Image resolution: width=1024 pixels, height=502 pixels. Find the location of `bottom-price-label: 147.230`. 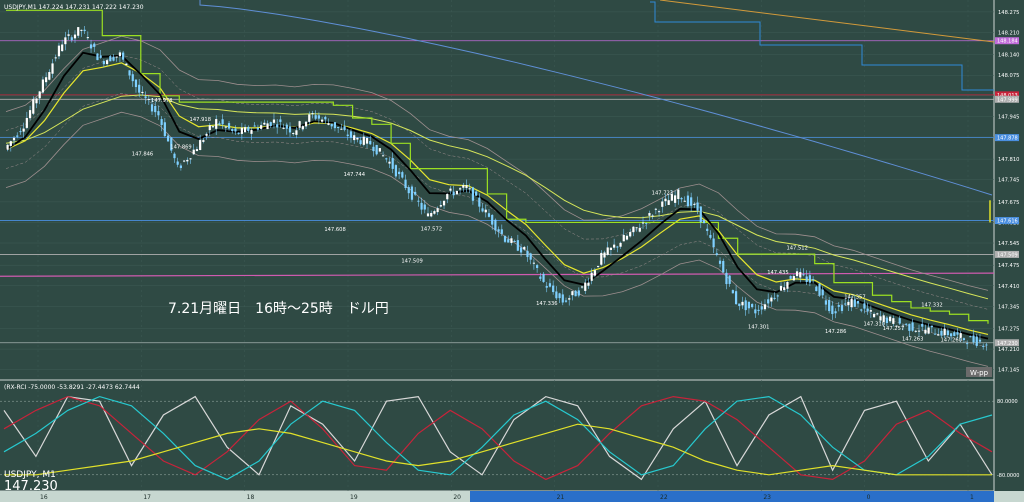

bottom-price-label: 147.230 is located at coordinates (31, 486).